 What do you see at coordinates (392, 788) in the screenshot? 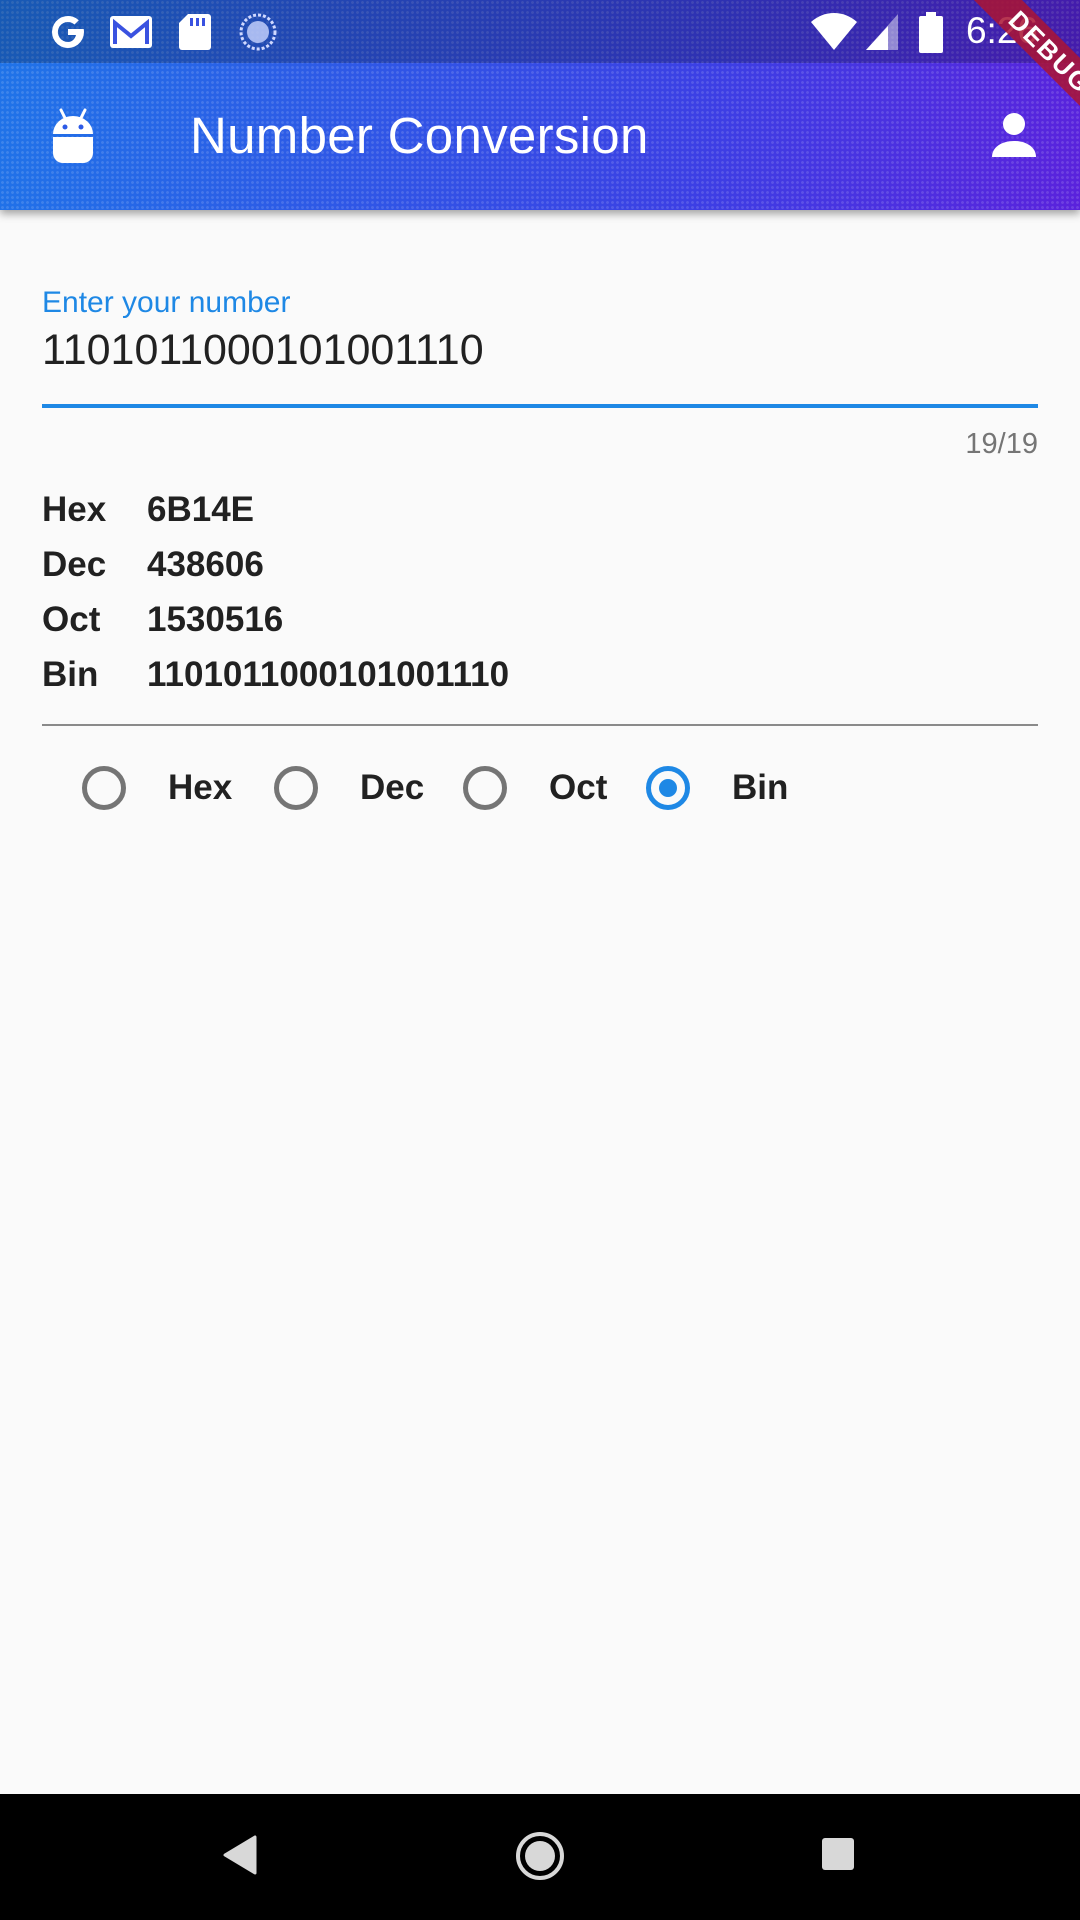
I see `radio-label-dec: Dec` at bounding box center [392, 788].